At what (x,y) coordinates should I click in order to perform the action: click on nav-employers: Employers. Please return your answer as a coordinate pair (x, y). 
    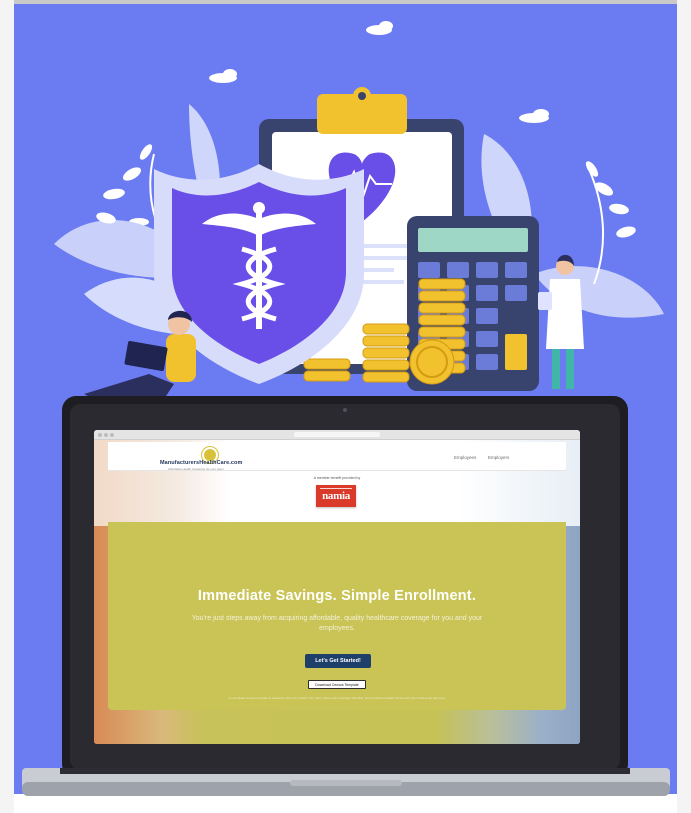
    Looking at the image, I should click on (498, 457).